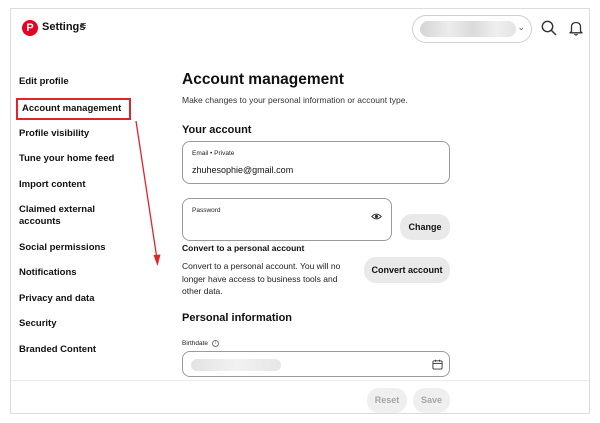  What do you see at coordinates (300, 380) in the screenshot?
I see `footer-divider` at bounding box center [300, 380].